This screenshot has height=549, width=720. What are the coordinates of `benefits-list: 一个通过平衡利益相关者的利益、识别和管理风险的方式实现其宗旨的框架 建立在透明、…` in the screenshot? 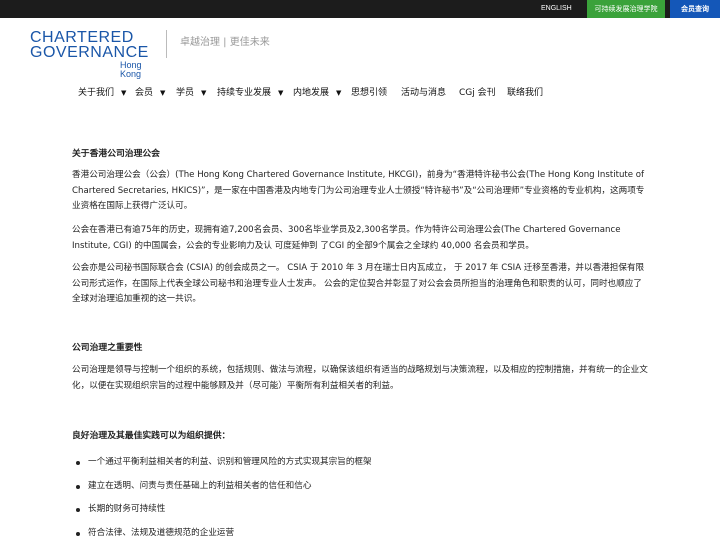 It's located at (222, 502).